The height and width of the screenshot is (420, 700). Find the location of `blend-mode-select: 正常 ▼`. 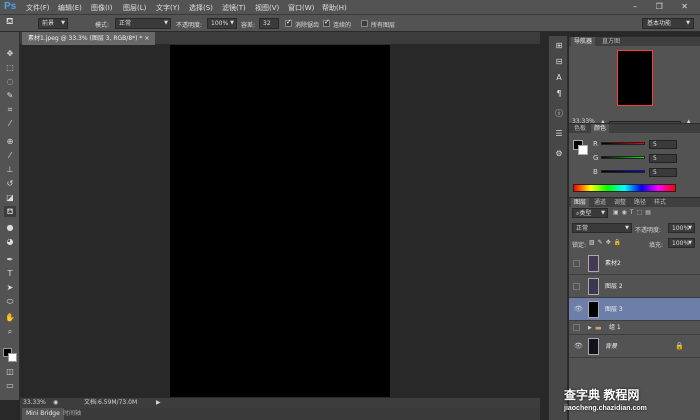

blend-mode-select: 正常 ▼ is located at coordinates (602, 228).